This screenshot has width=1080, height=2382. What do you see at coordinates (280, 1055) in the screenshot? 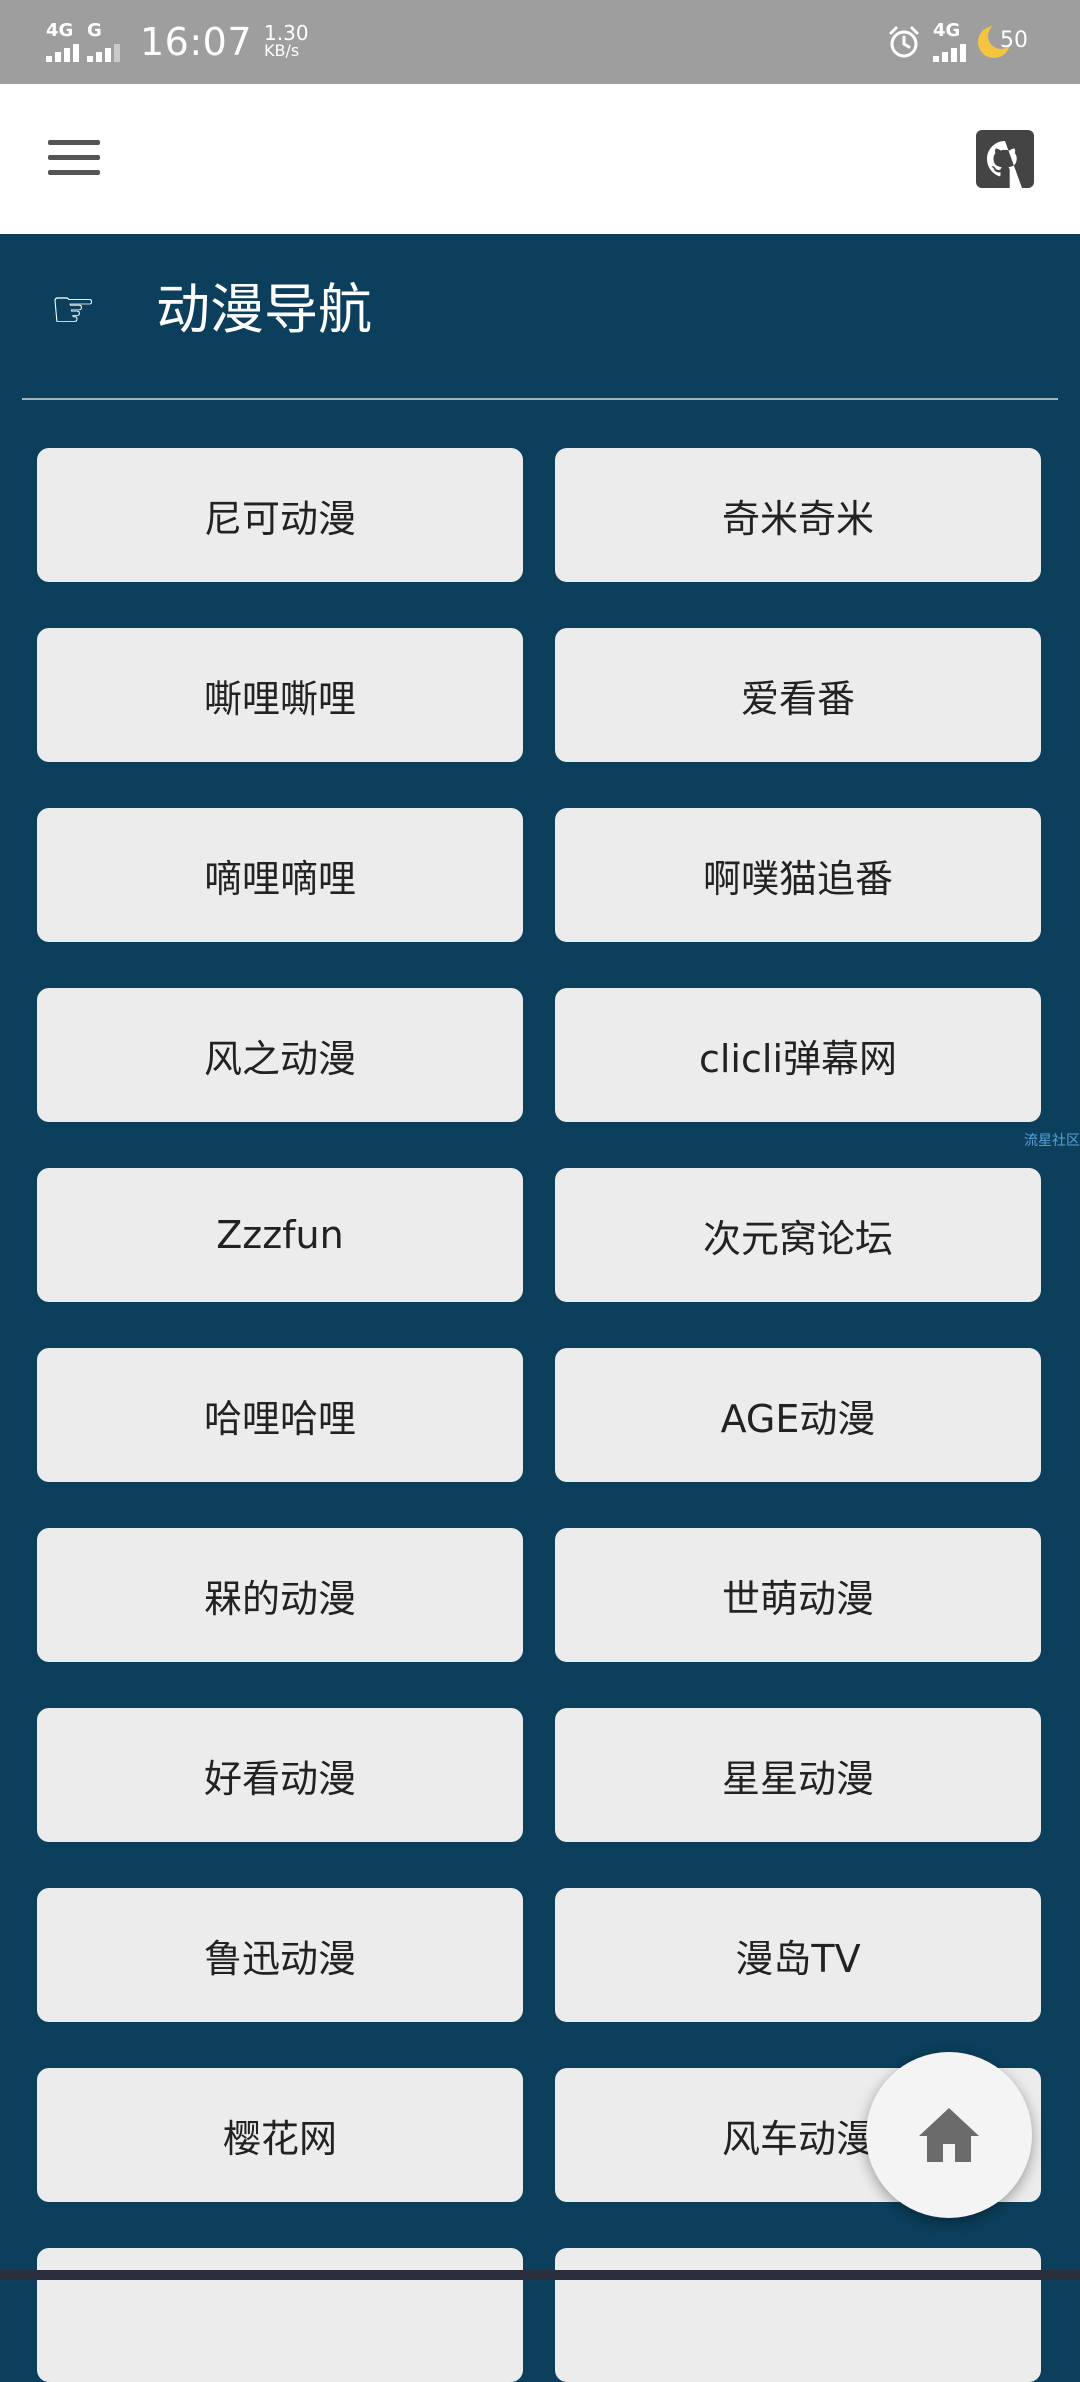
I see `nav-button: 风之动漫` at bounding box center [280, 1055].